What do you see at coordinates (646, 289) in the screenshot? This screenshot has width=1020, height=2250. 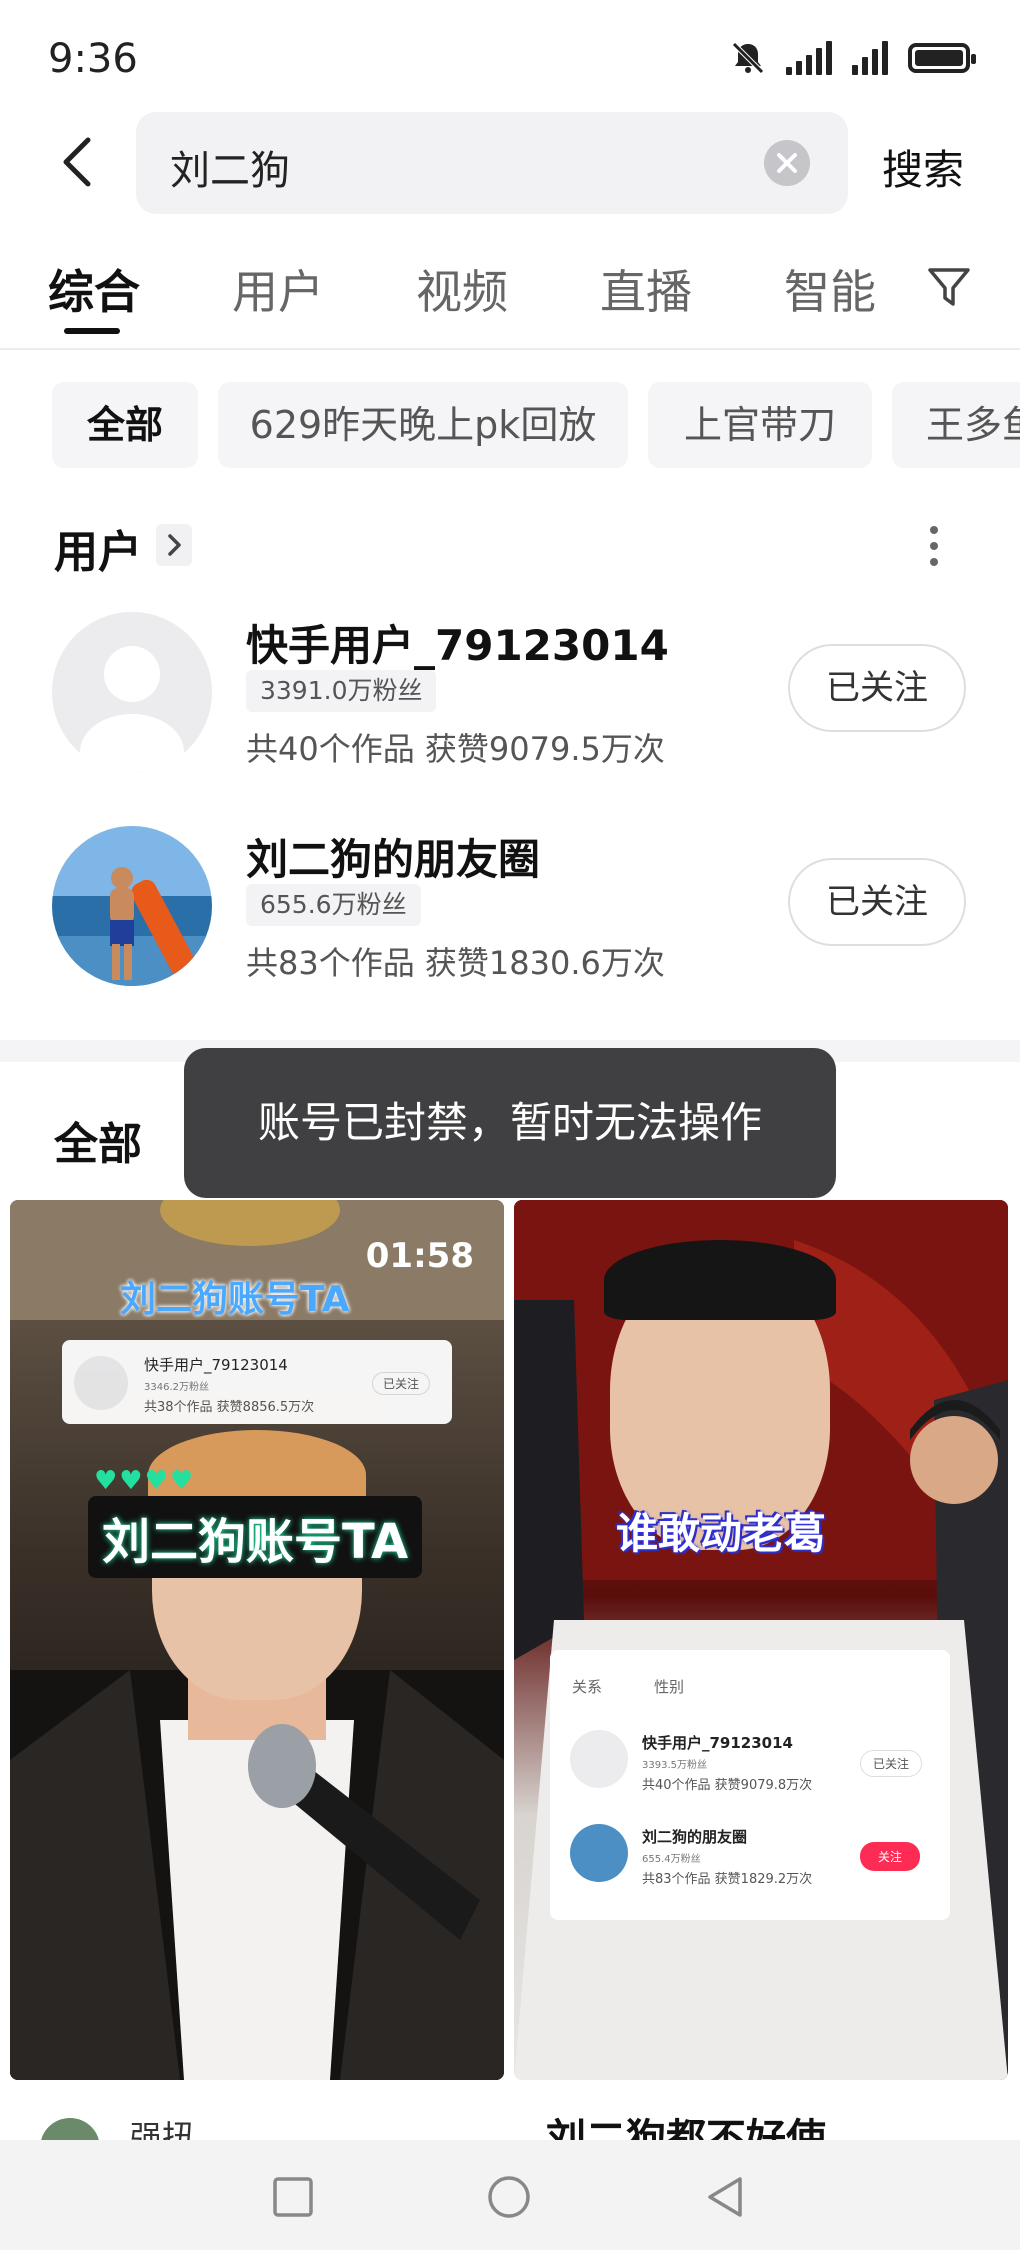 I see `tab-live: 直播` at bounding box center [646, 289].